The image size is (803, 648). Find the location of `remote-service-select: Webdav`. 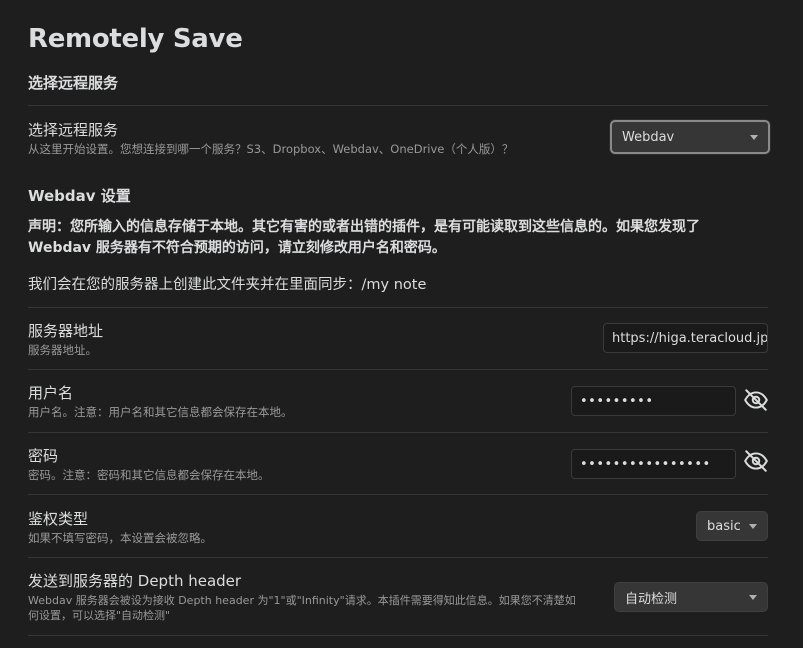

remote-service-select: Webdav is located at coordinates (690, 137).